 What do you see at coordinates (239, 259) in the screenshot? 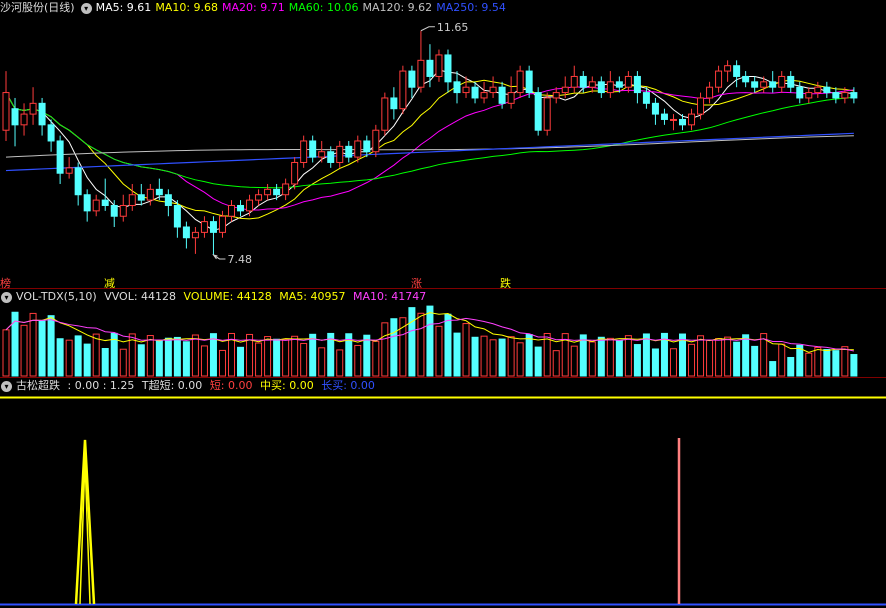
I see `low-price-label: 7.48` at bounding box center [239, 259].